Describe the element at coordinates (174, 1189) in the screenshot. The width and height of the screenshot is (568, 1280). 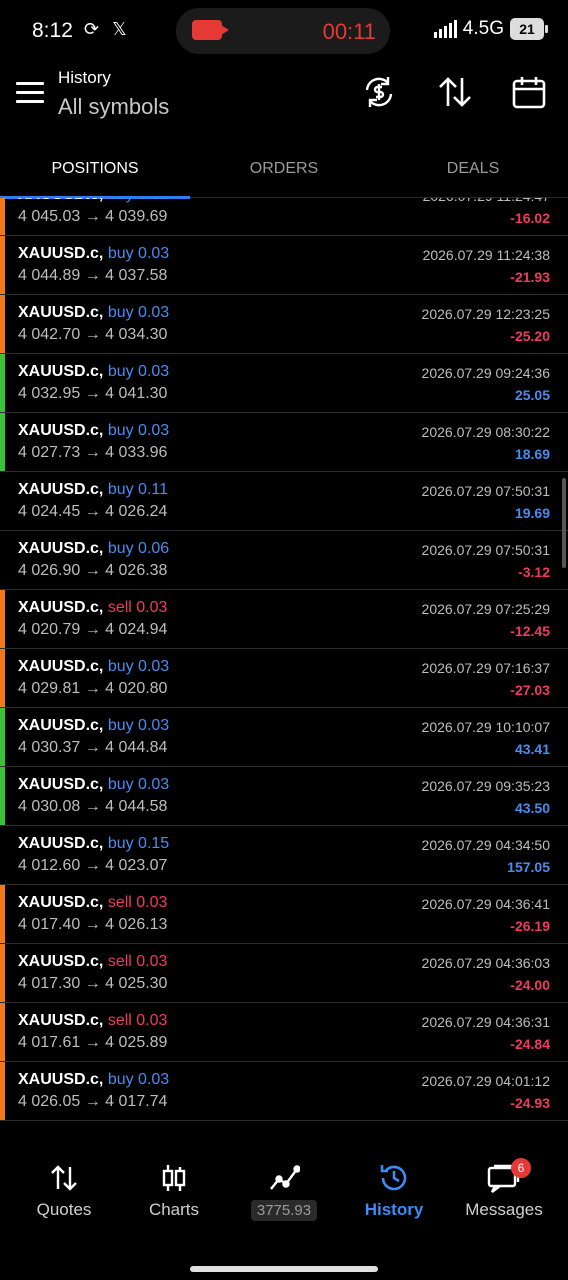
I see `nav-charts: Charts` at that location.